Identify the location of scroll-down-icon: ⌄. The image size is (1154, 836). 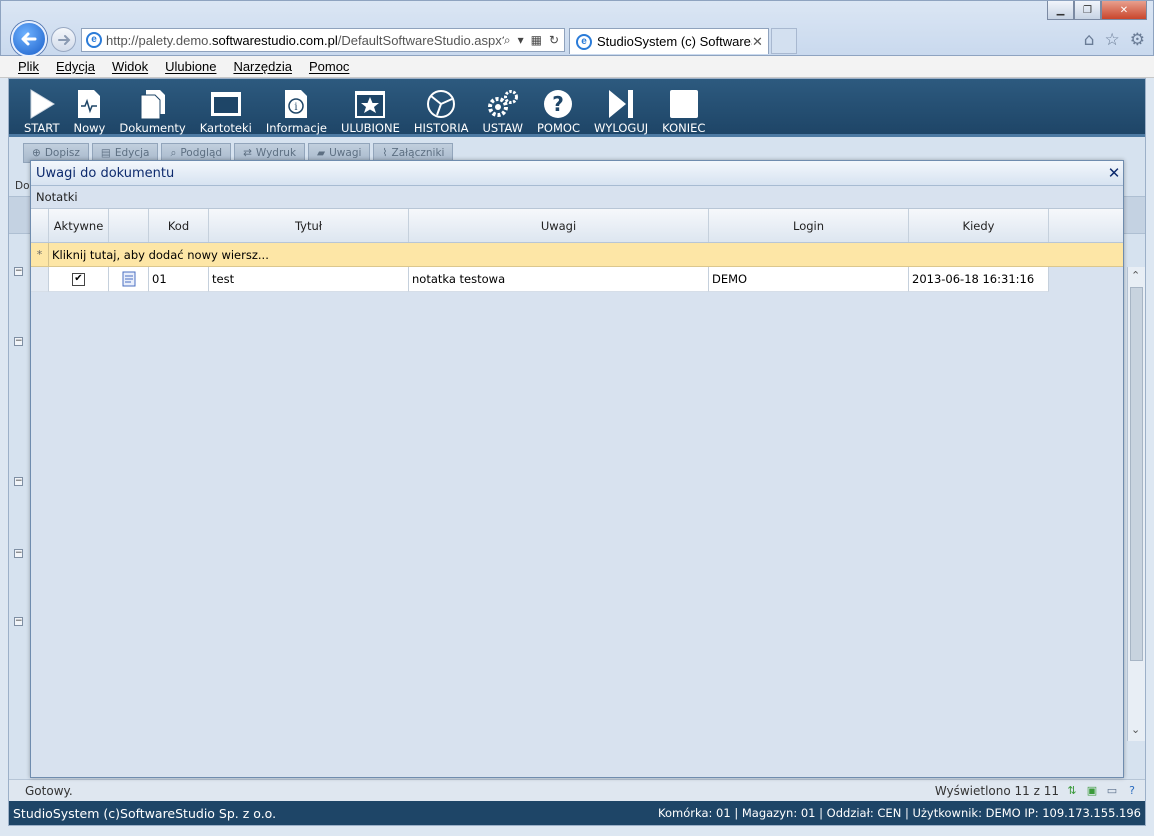
(1135, 729).